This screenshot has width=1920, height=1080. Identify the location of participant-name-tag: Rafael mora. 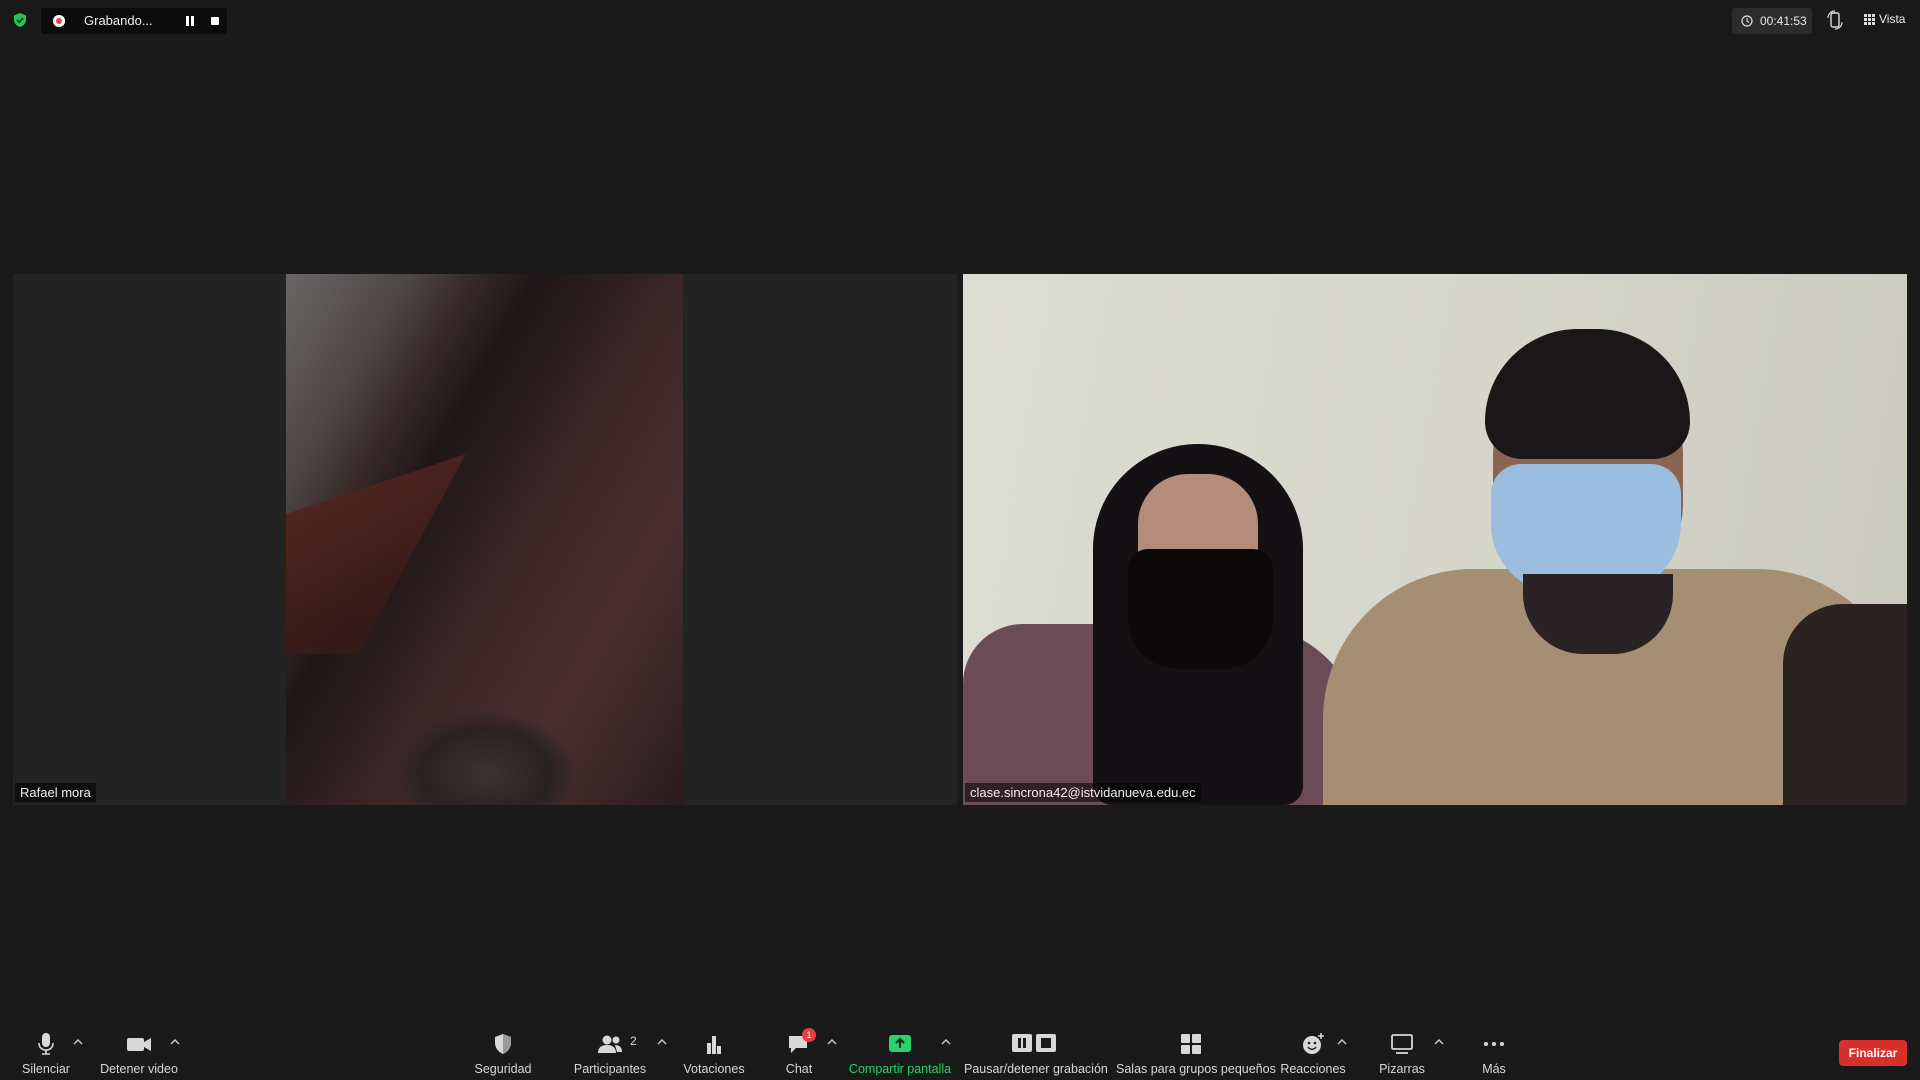
(55, 792).